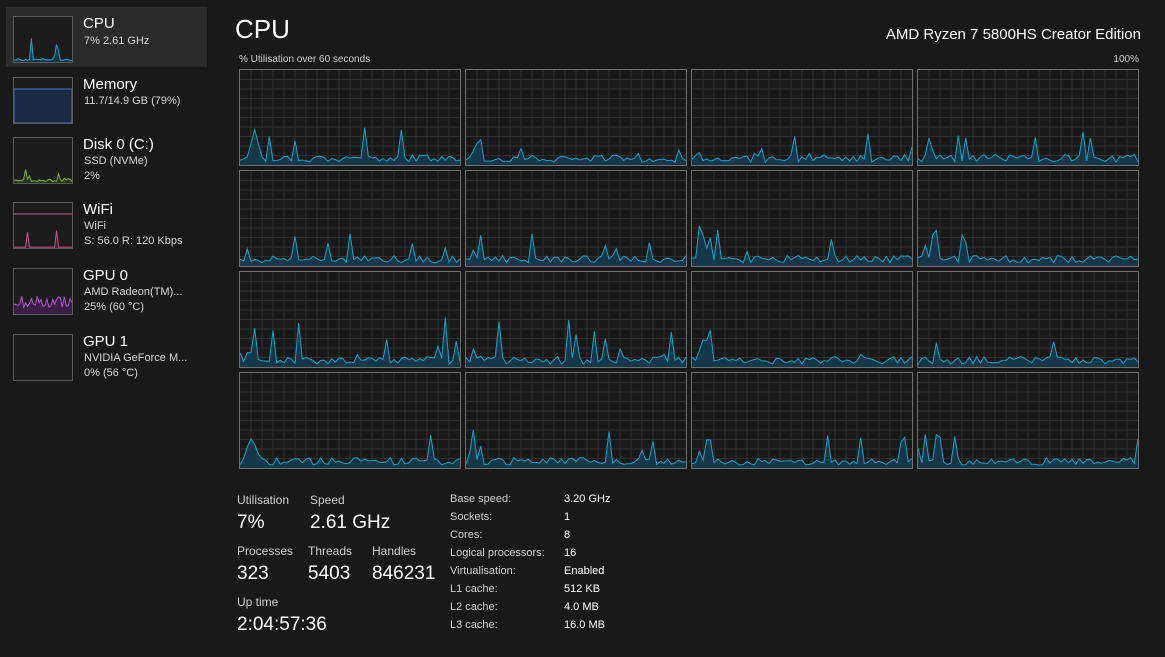 This screenshot has height=657, width=1165. I want to click on sidebar-item-detail: 11.7/14.9 GB (79%), so click(132, 101).